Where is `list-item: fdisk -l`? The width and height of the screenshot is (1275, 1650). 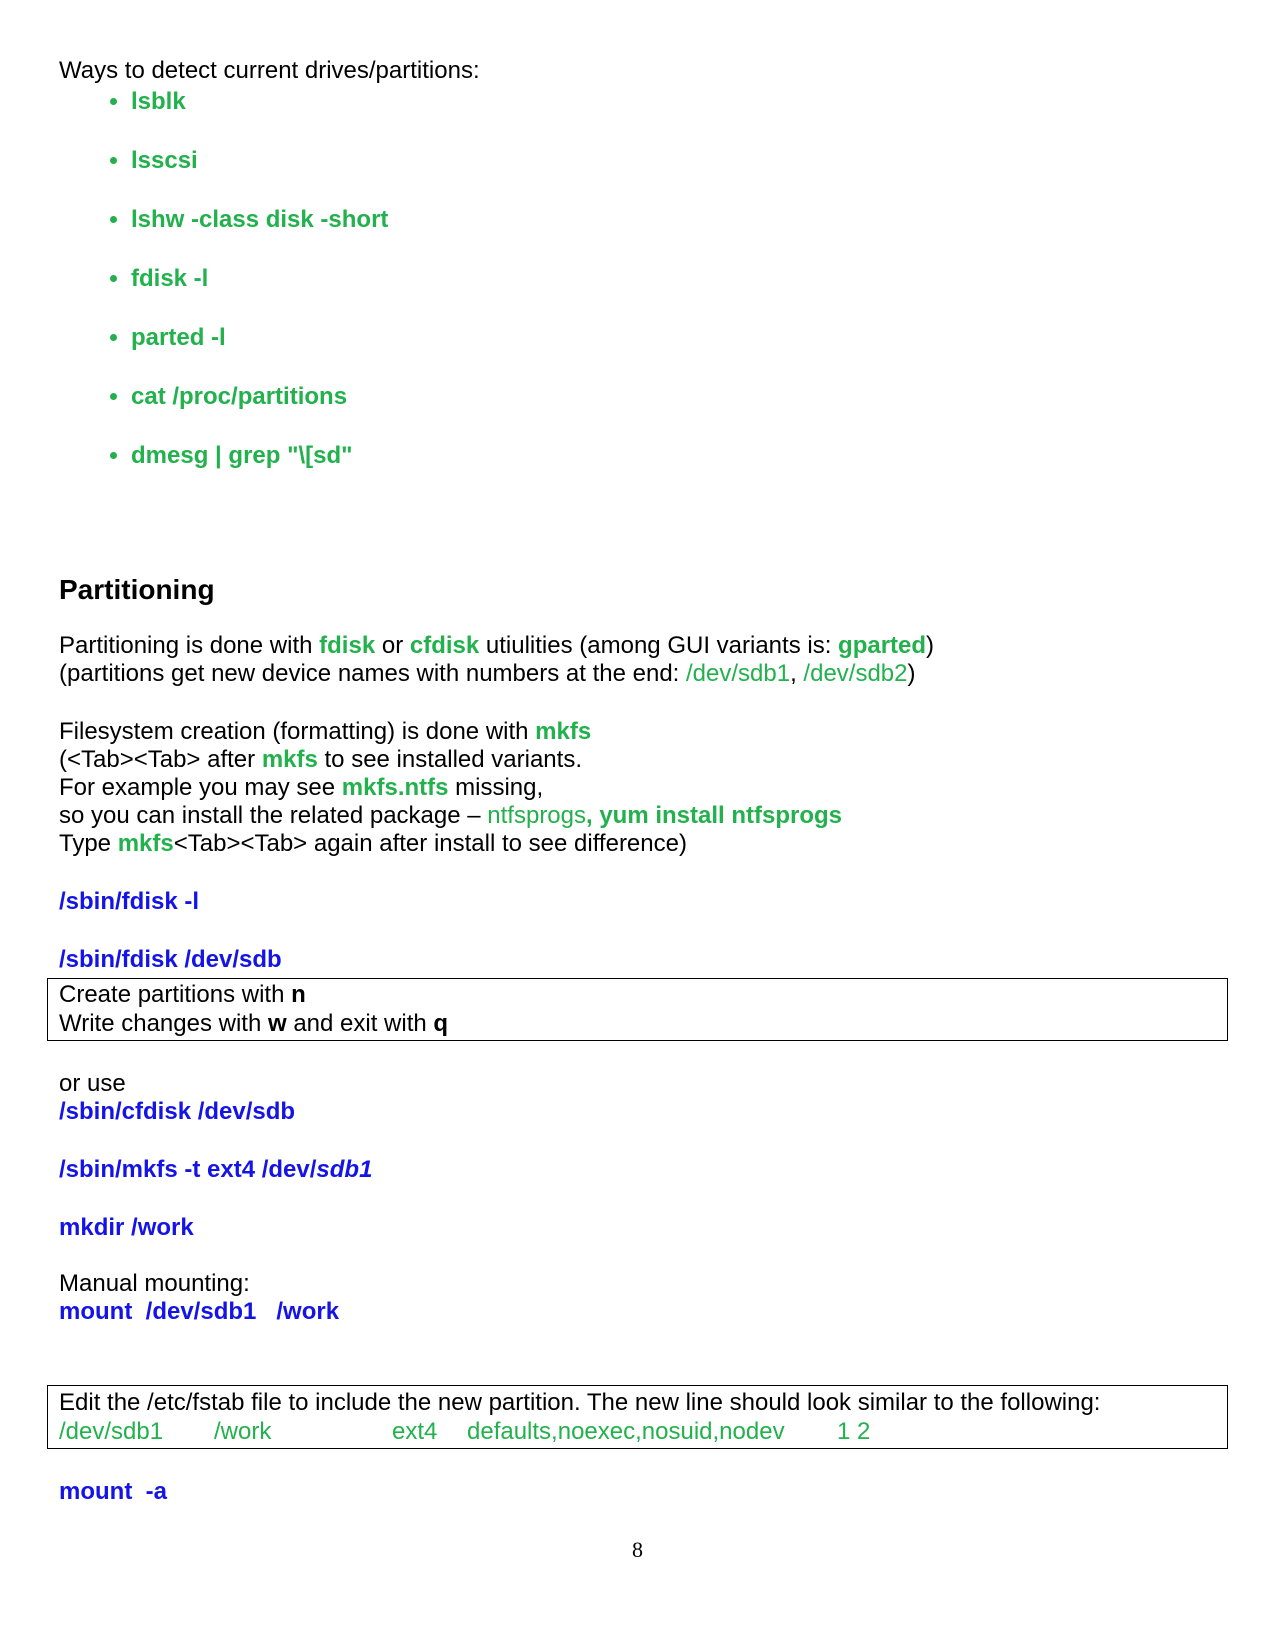 list-item: fdisk -l is located at coordinates (259, 294).